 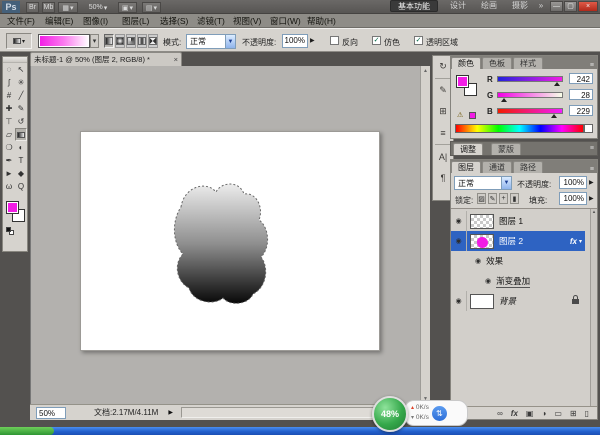 What do you see at coordinates (497, 167) in the screenshot?
I see `tab-channels: 通道` at bounding box center [497, 167].